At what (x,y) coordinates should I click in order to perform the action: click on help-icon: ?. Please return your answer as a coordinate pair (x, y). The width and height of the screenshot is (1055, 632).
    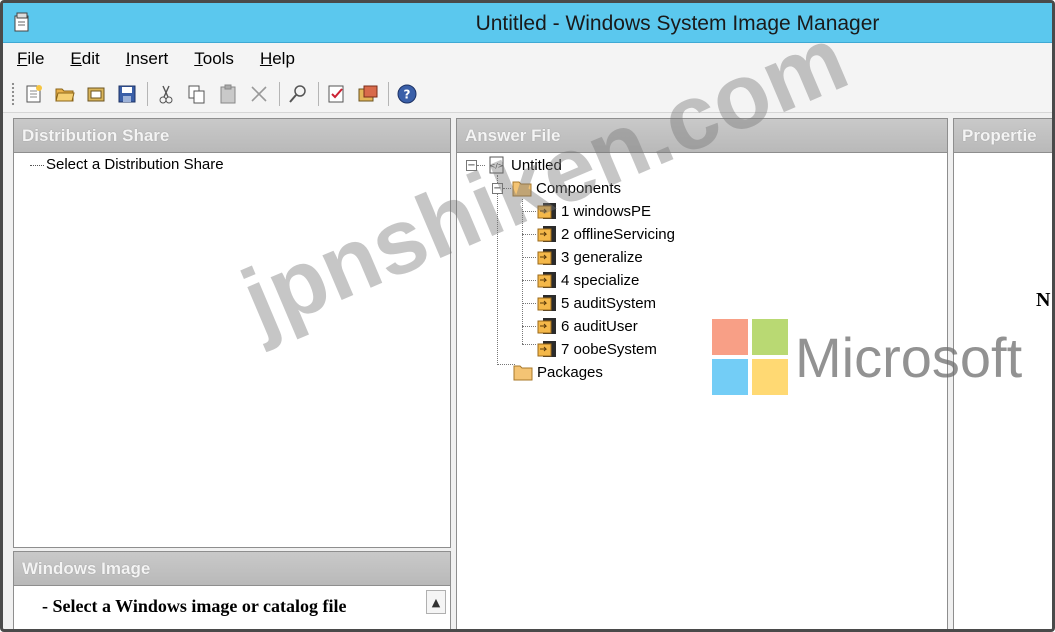
    Looking at the image, I should click on (407, 94).